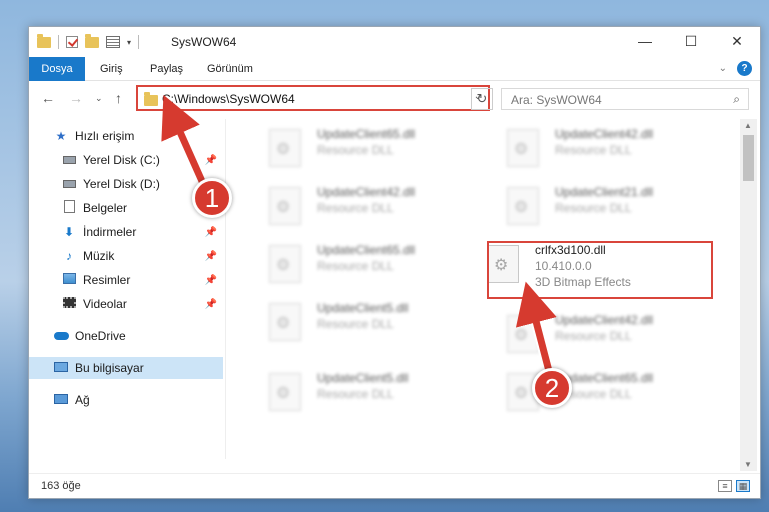 The width and height of the screenshot is (769, 512). Describe the element at coordinates (394, 486) in the screenshot. I see `status-bar: 163 öğe ≡ ▦` at that location.